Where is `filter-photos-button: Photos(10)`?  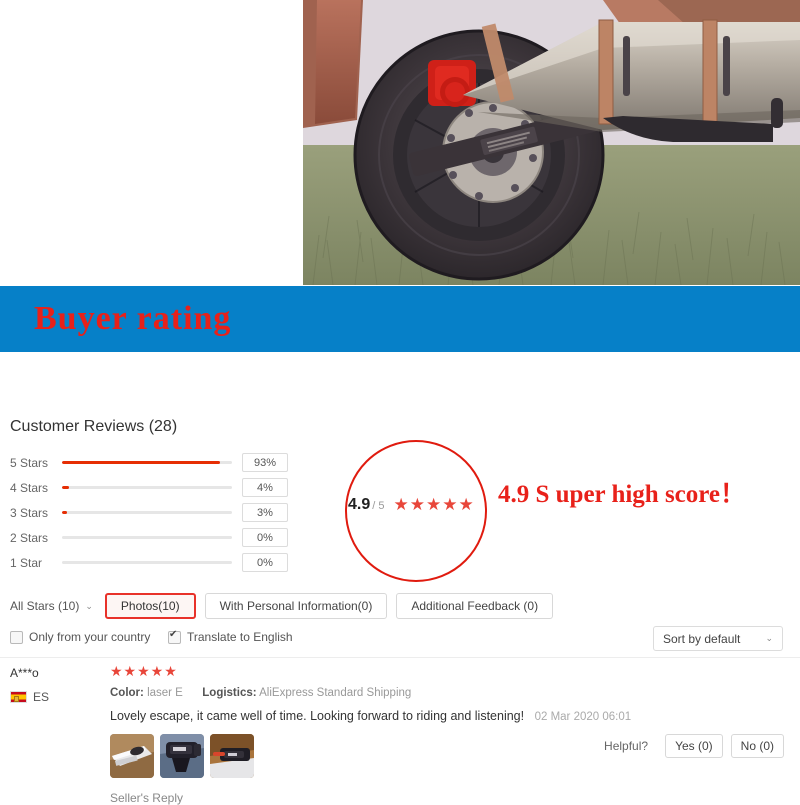
filter-photos-button: Photos(10) is located at coordinates (150, 606).